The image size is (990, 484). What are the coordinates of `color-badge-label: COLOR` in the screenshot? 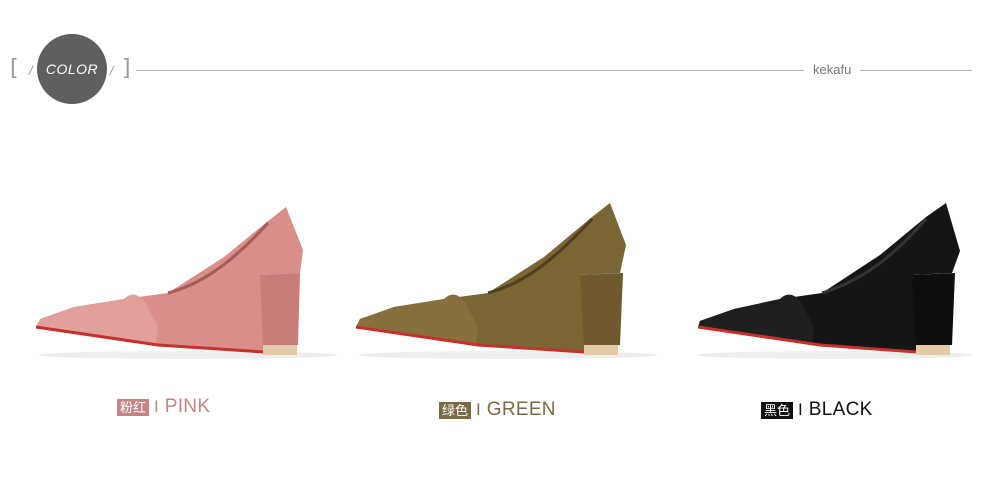 It's located at (72, 69).